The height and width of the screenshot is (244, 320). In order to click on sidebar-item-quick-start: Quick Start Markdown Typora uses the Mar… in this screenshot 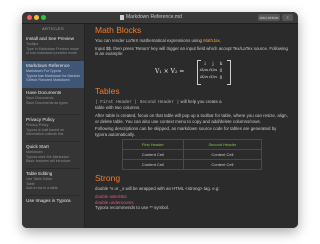, I will do `click(53, 155)`.